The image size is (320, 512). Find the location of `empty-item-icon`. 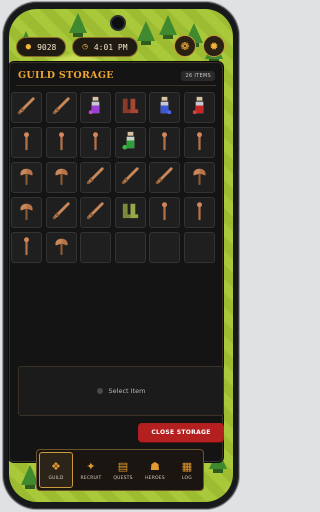

empty-item-icon is located at coordinates (99, 391).